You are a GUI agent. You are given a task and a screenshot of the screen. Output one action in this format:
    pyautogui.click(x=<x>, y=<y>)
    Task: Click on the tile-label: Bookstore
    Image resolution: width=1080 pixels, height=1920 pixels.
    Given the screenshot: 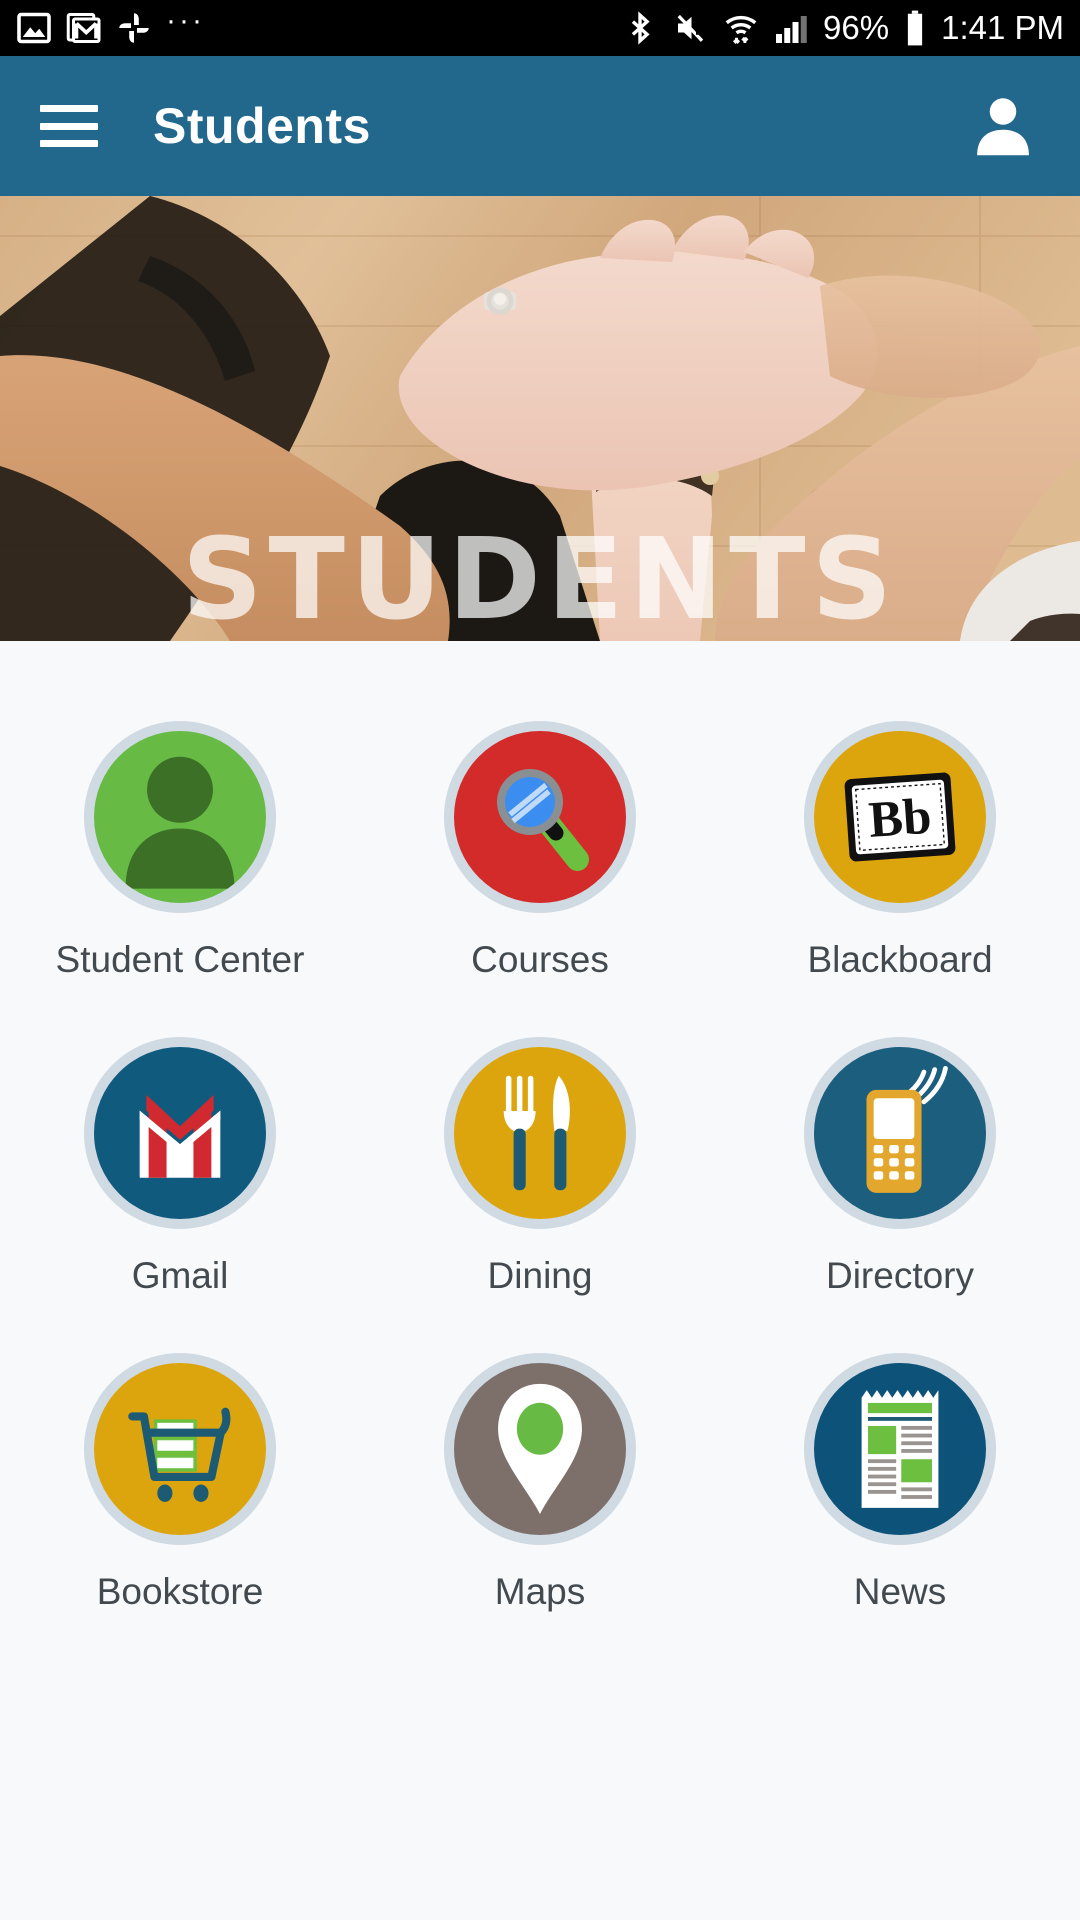 What is the action you would take?
    pyautogui.click(x=180, y=1591)
    